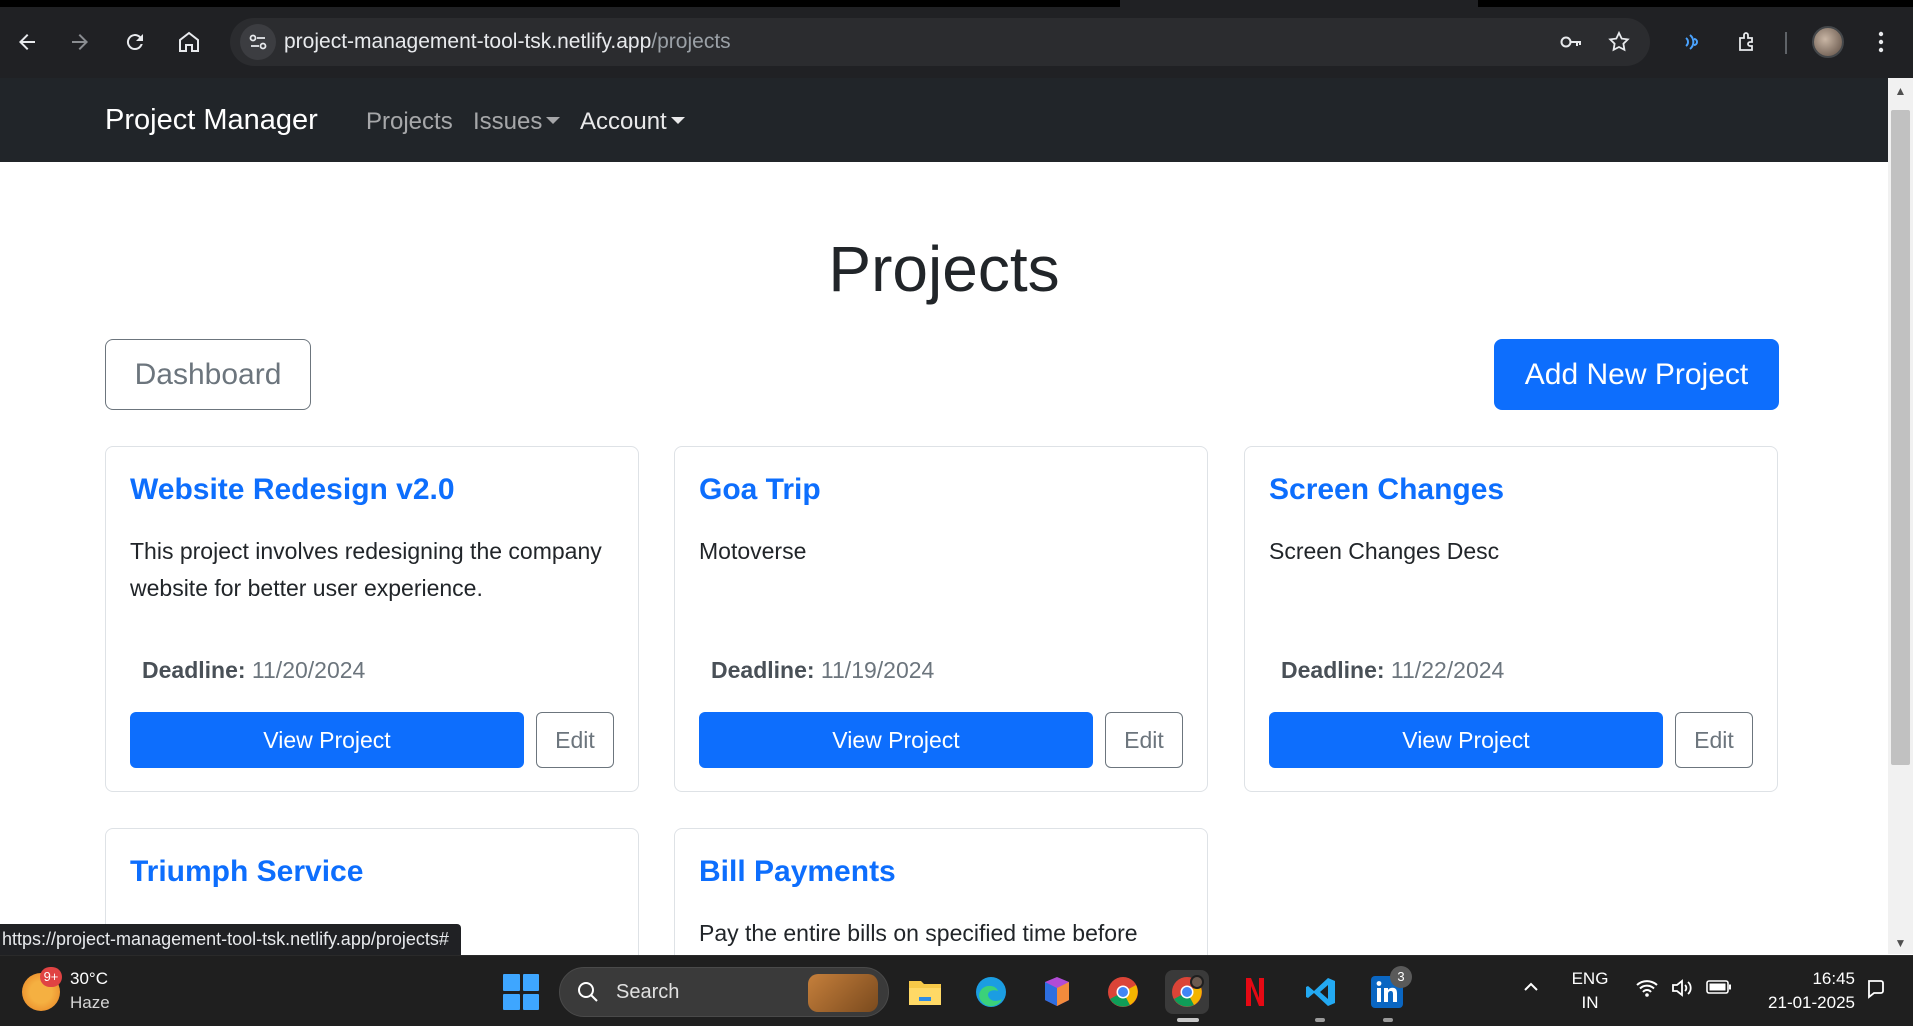 The width and height of the screenshot is (1913, 1026). I want to click on project-title: Bill Payments, so click(797, 872).